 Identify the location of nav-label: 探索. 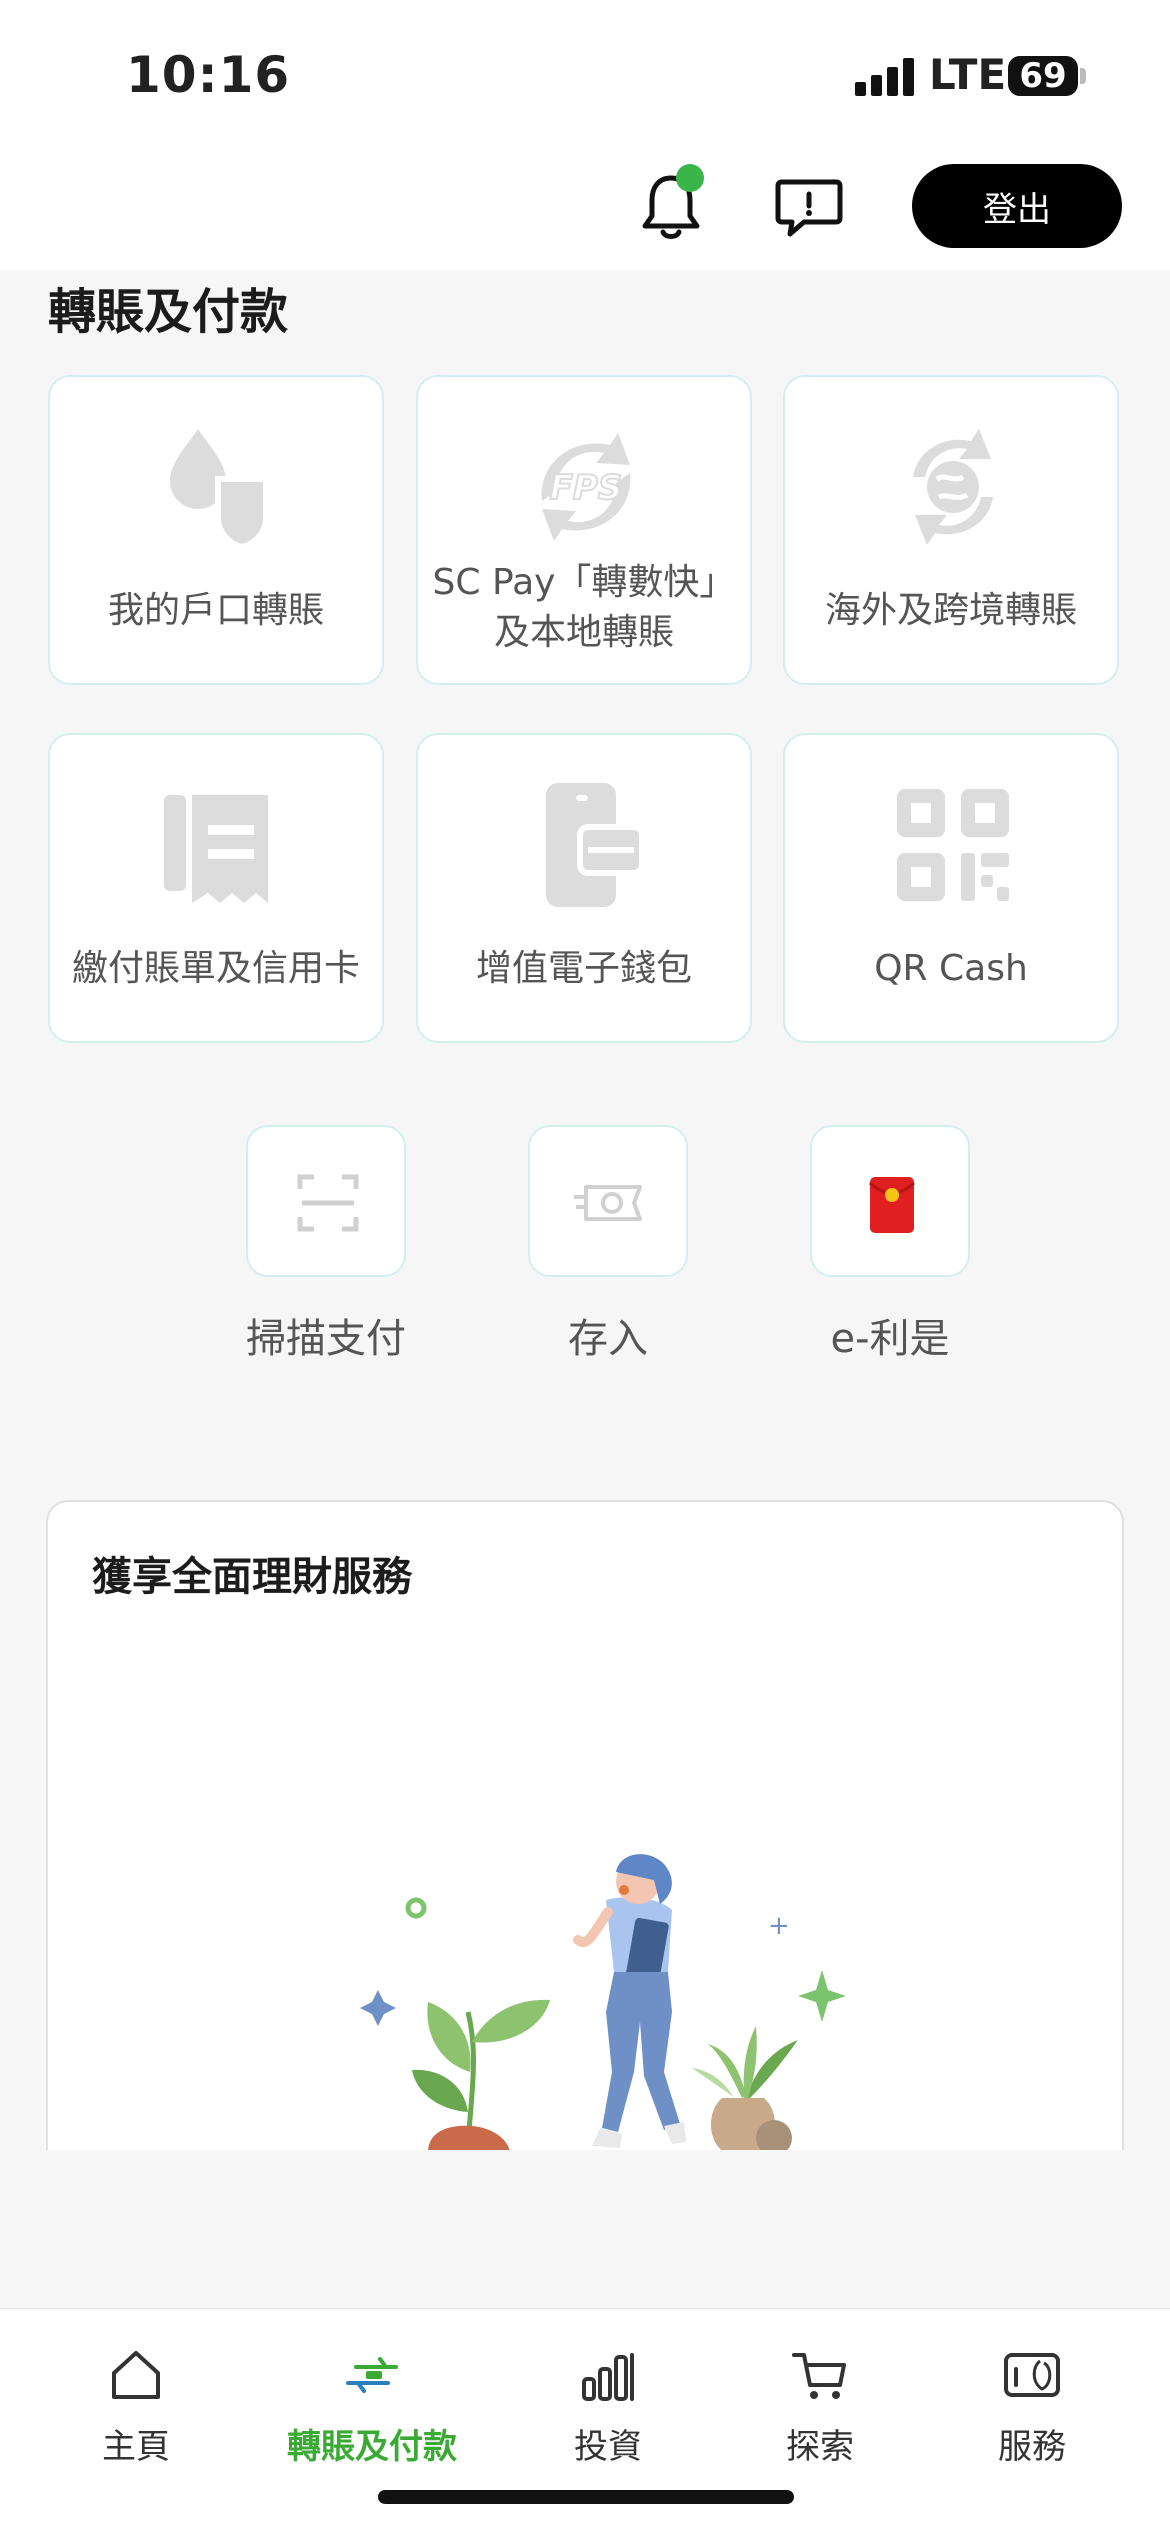
(820, 2447).